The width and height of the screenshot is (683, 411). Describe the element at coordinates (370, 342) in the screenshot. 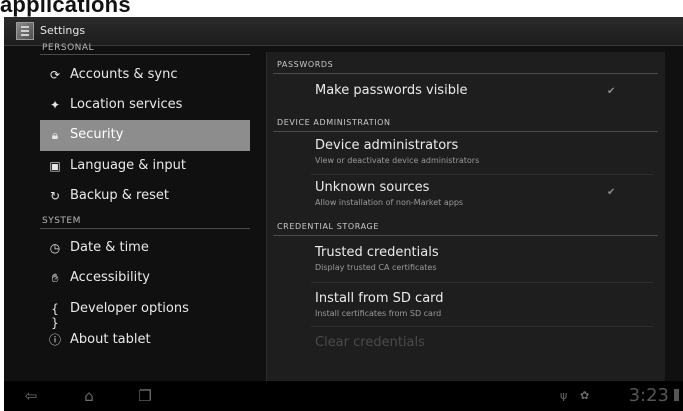

I see `pref-title: Clear credentials` at that location.